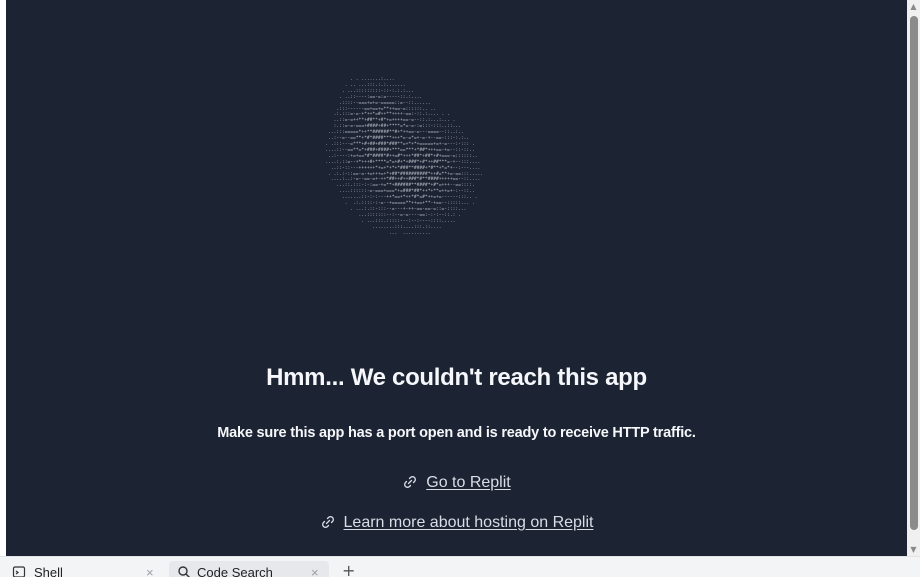  What do you see at coordinates (468, 482) in the screenshot?
I see `go-to-replit-link: Go to Replit` at bounding box center [468, 482].